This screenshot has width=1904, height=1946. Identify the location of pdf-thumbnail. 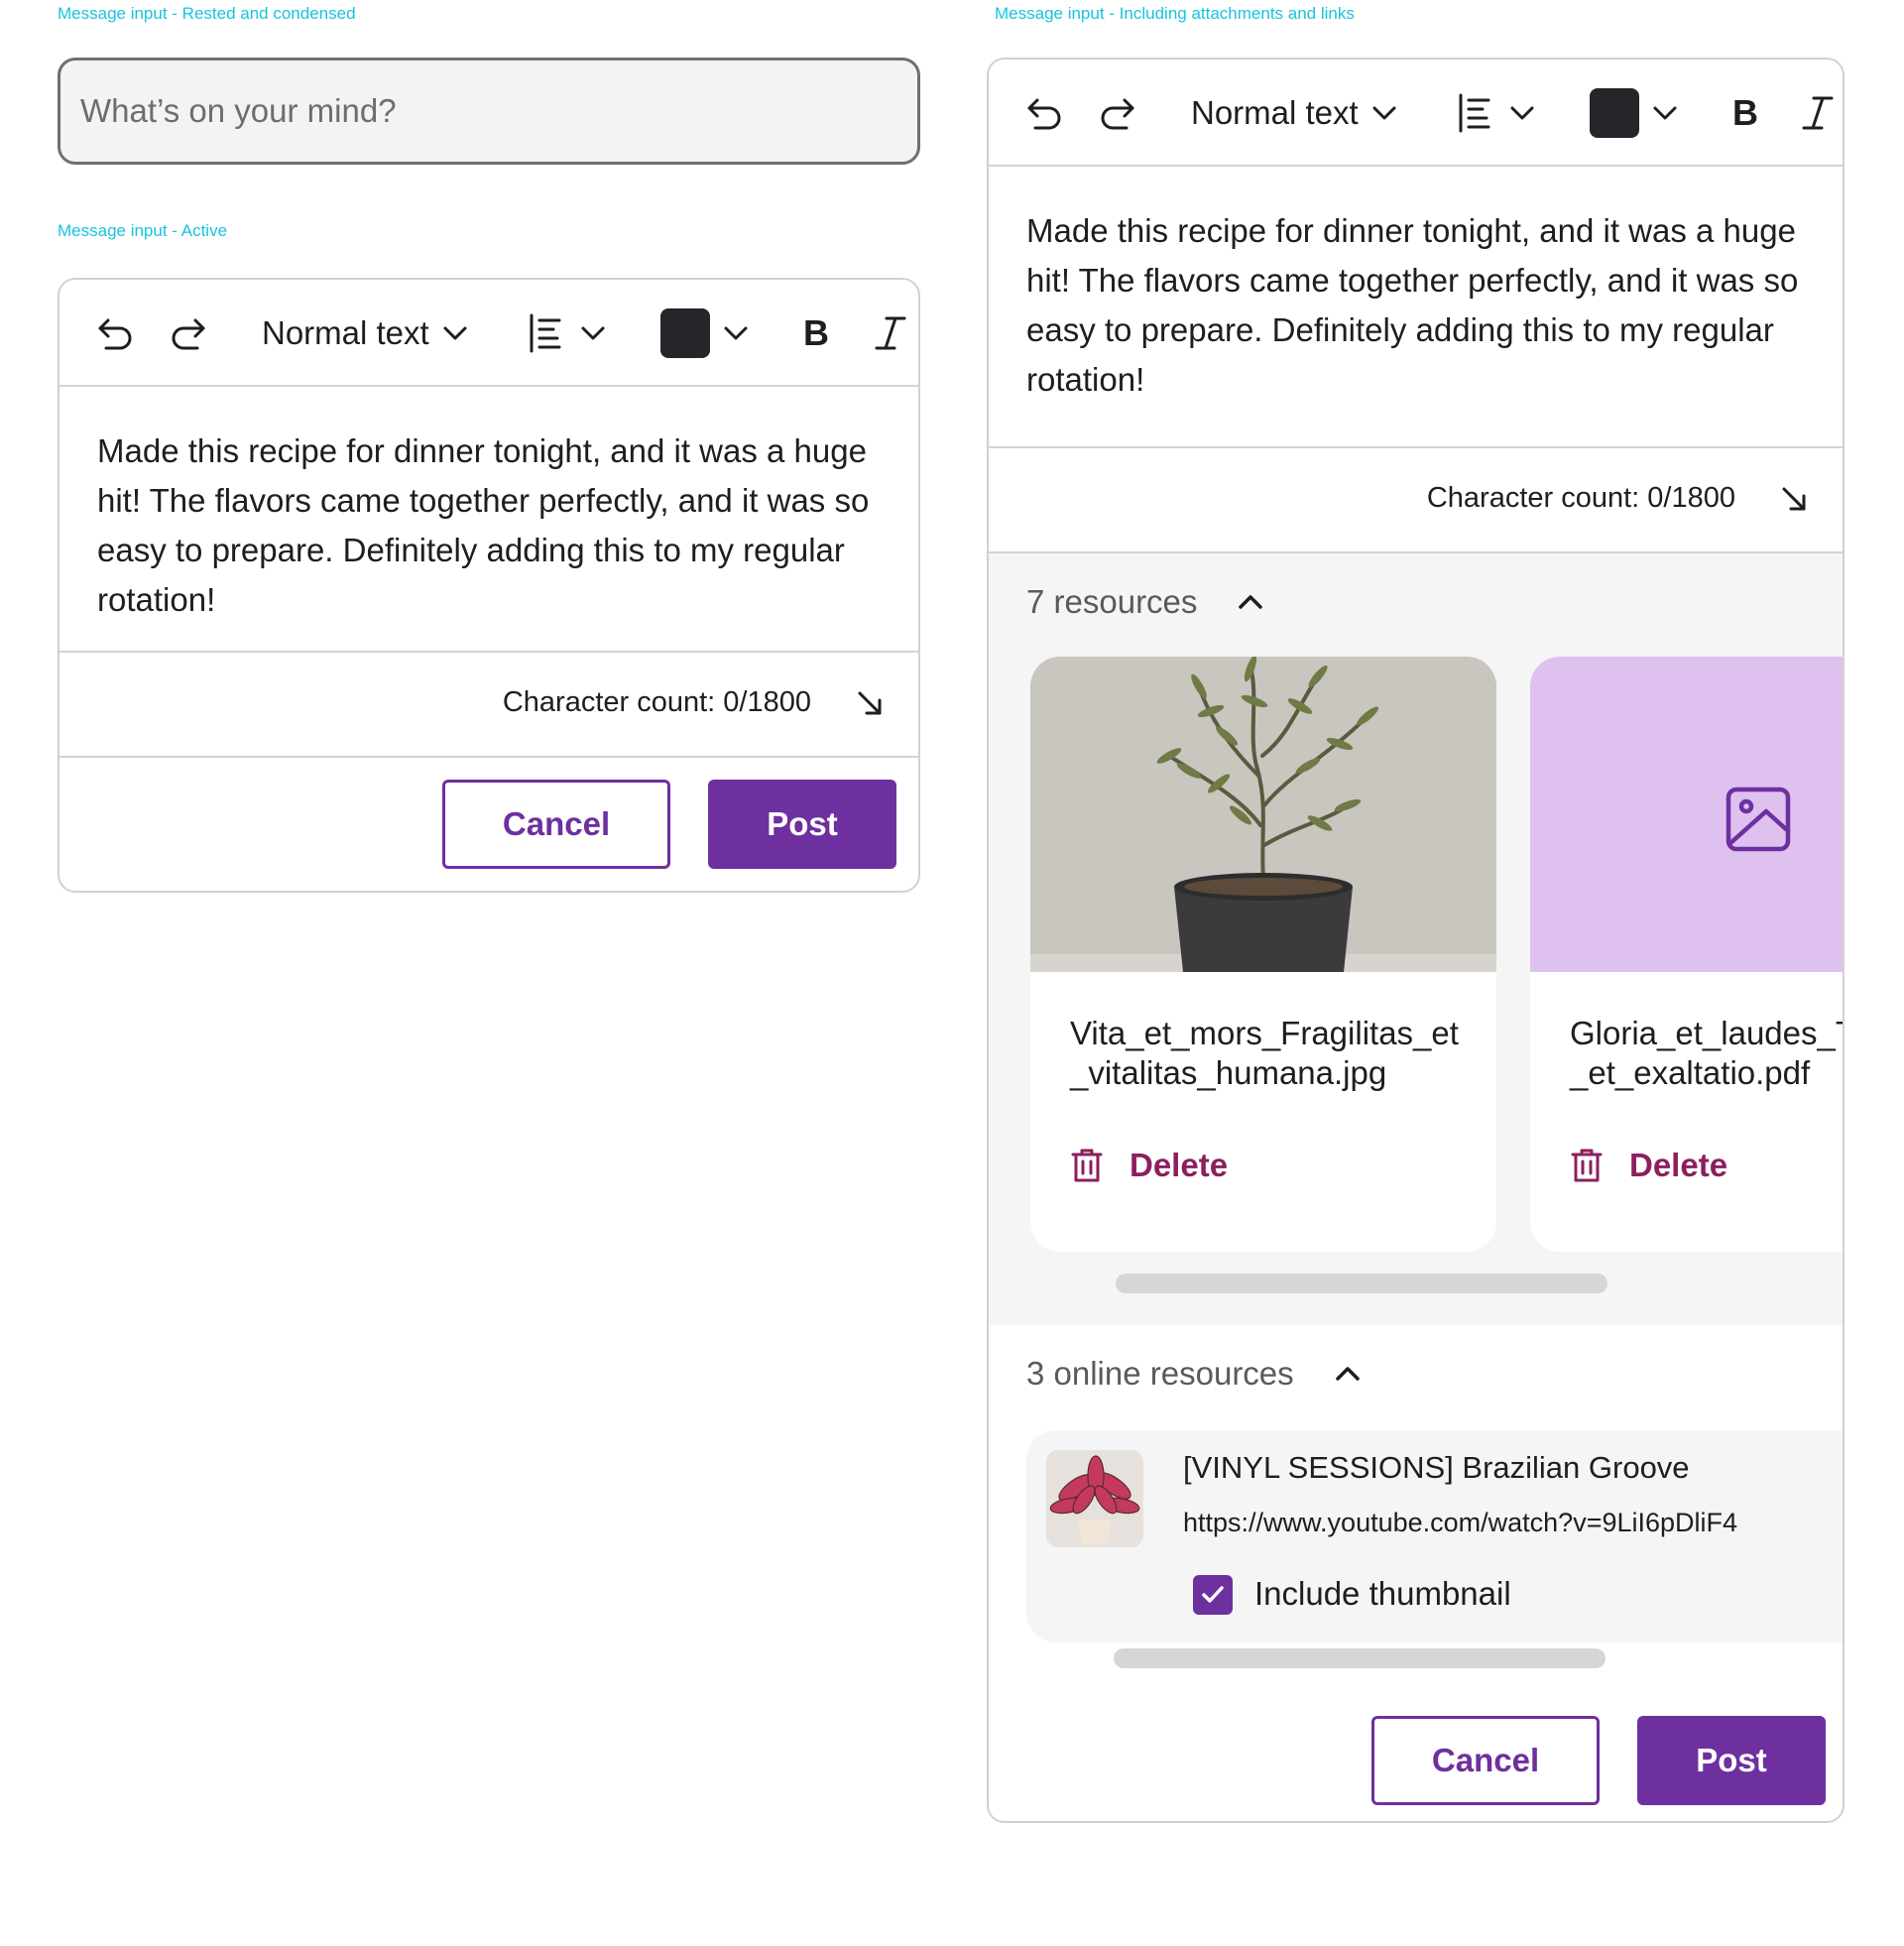
(1686, 814).